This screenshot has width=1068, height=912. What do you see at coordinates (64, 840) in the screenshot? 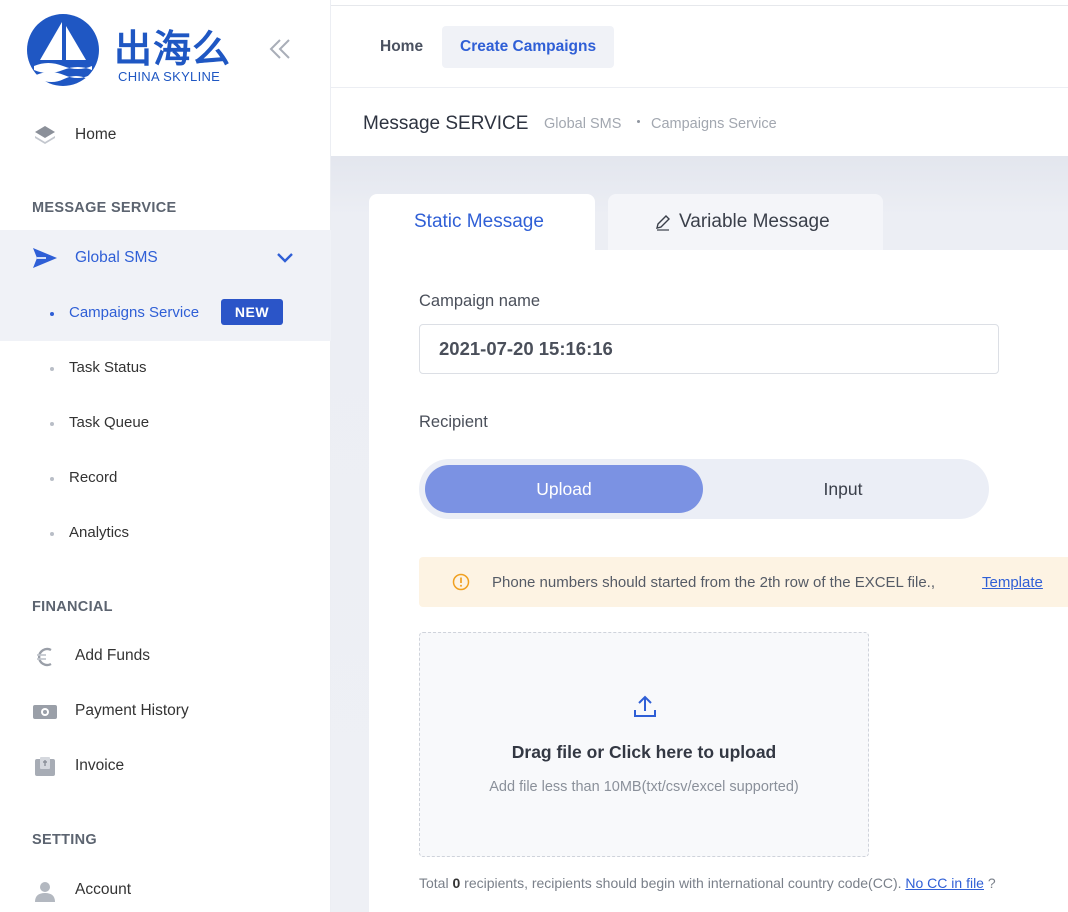
I see `section-title-setting: SETTING` at bounding box center [64, 840].